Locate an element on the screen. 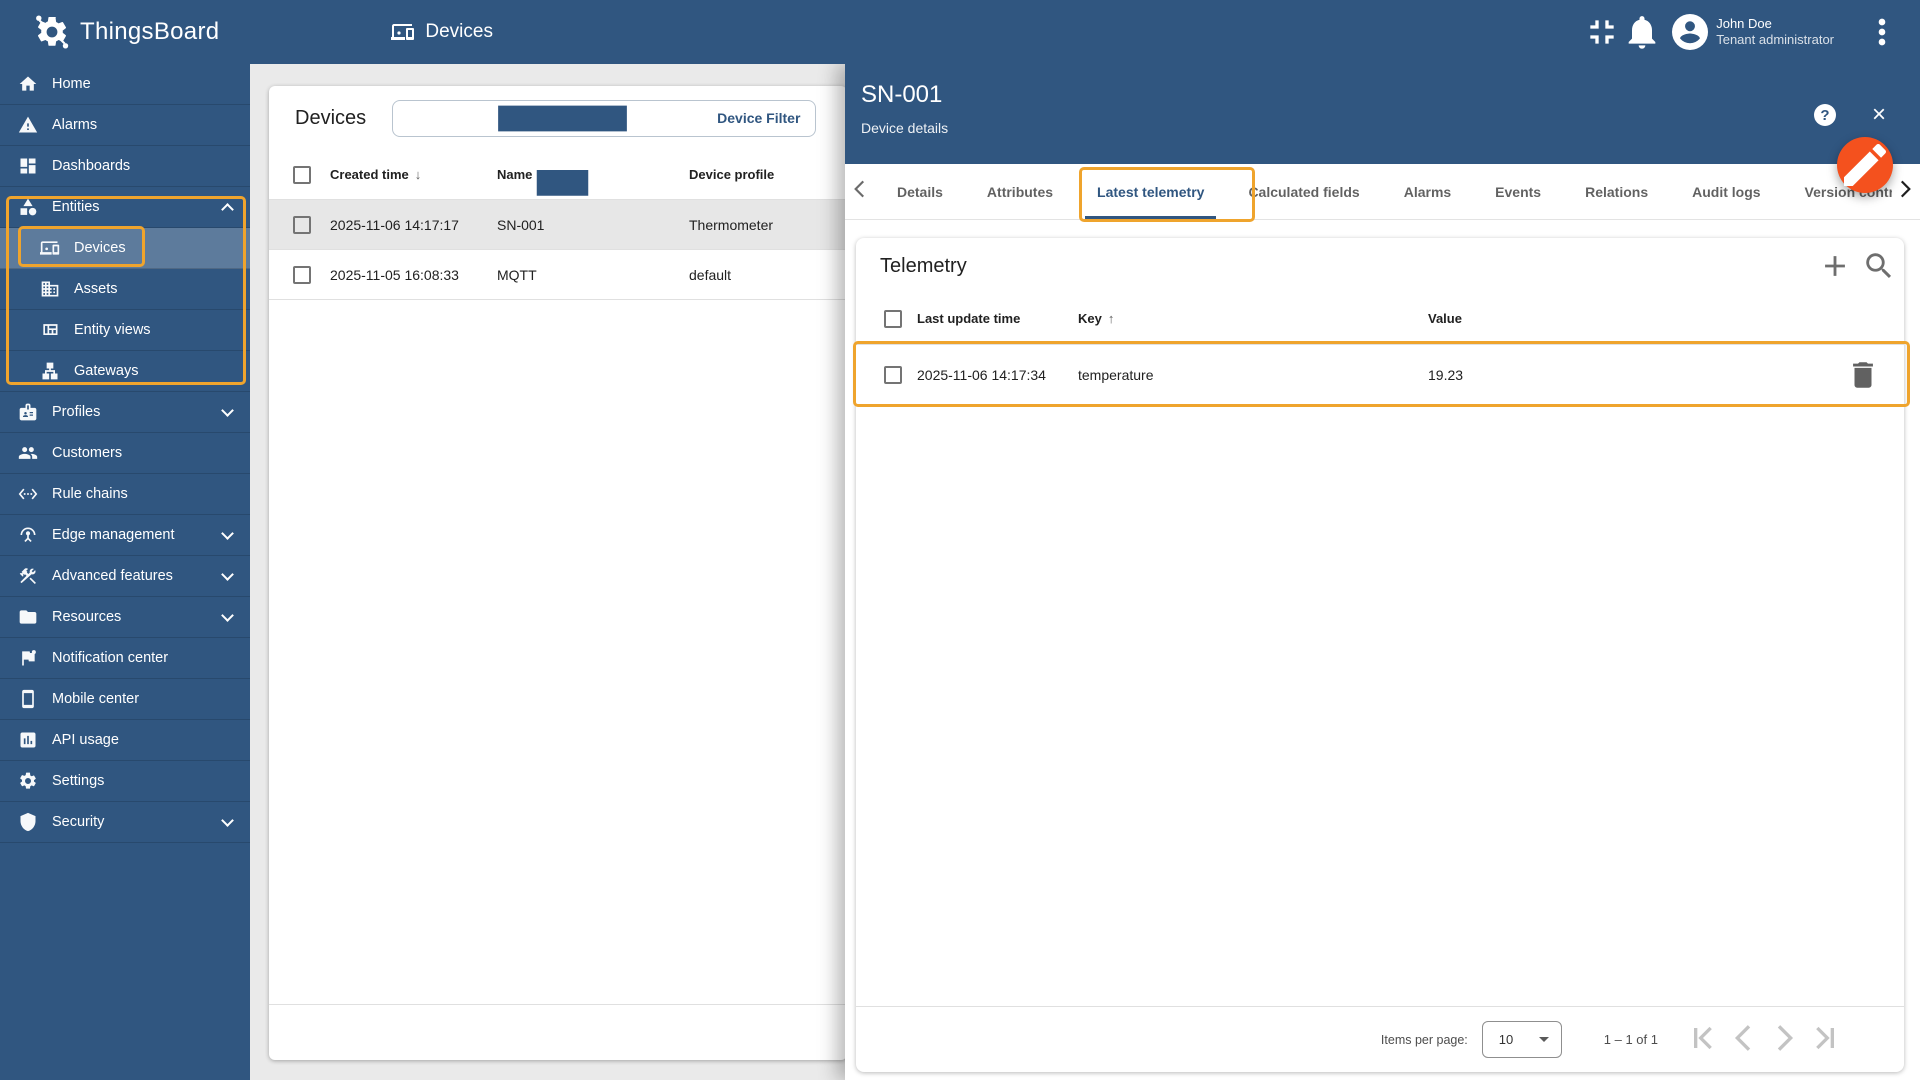  settings-icon is located at coordinates (28, 781).